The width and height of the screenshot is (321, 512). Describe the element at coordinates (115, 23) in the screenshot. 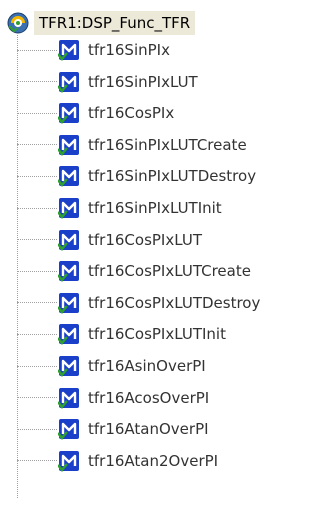

I see `tree-root-label: TFR1:DSP_Func_TFR` at that location.